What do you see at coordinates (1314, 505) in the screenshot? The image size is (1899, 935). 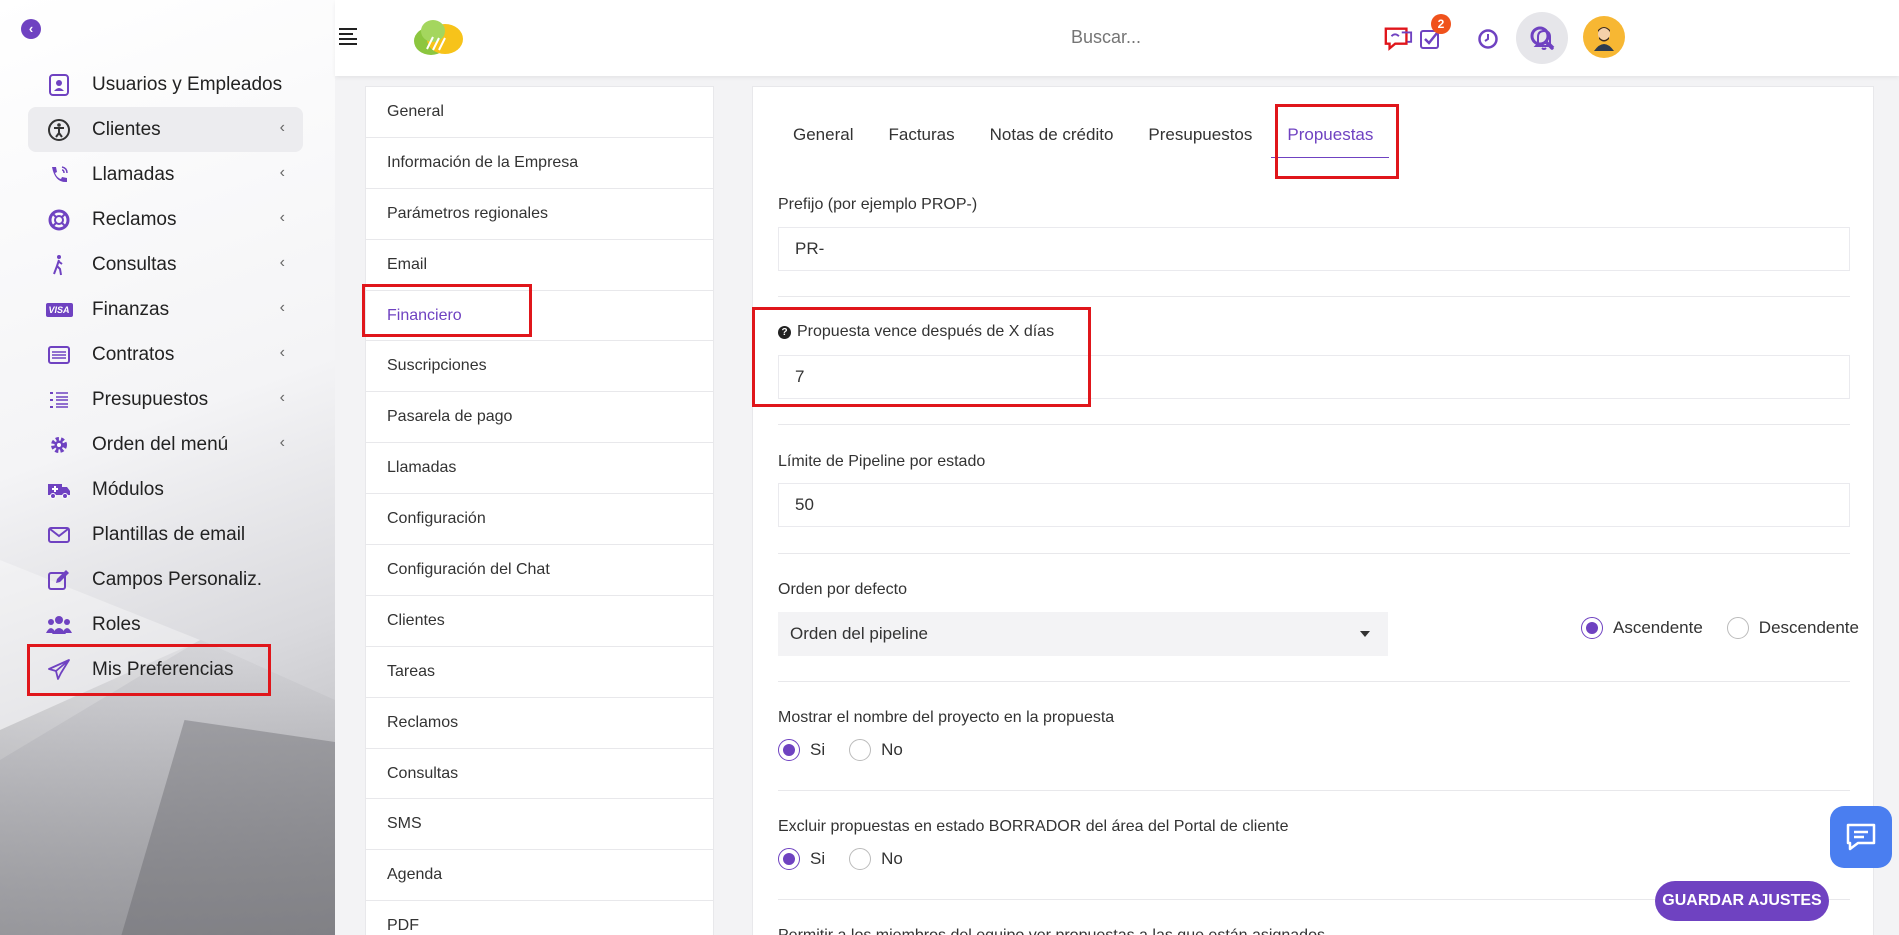 I see `pipeline-limit-input: 50` at bounding box center [1314, 505].